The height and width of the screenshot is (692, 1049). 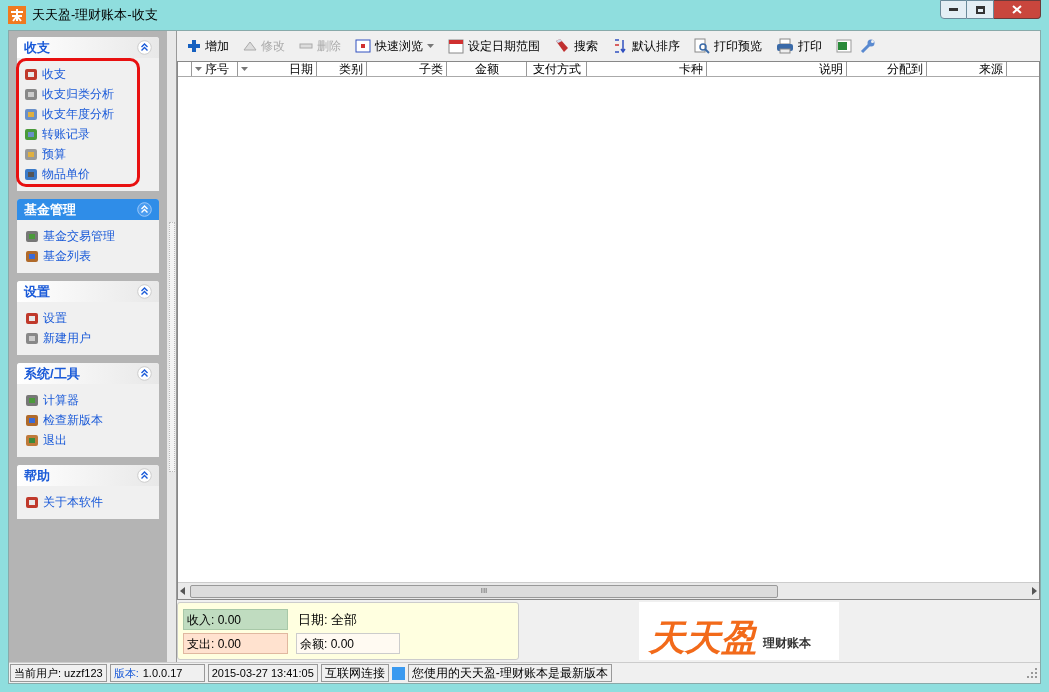 I want to click on sidebar-item: 收支, so click(x=78, y=74).